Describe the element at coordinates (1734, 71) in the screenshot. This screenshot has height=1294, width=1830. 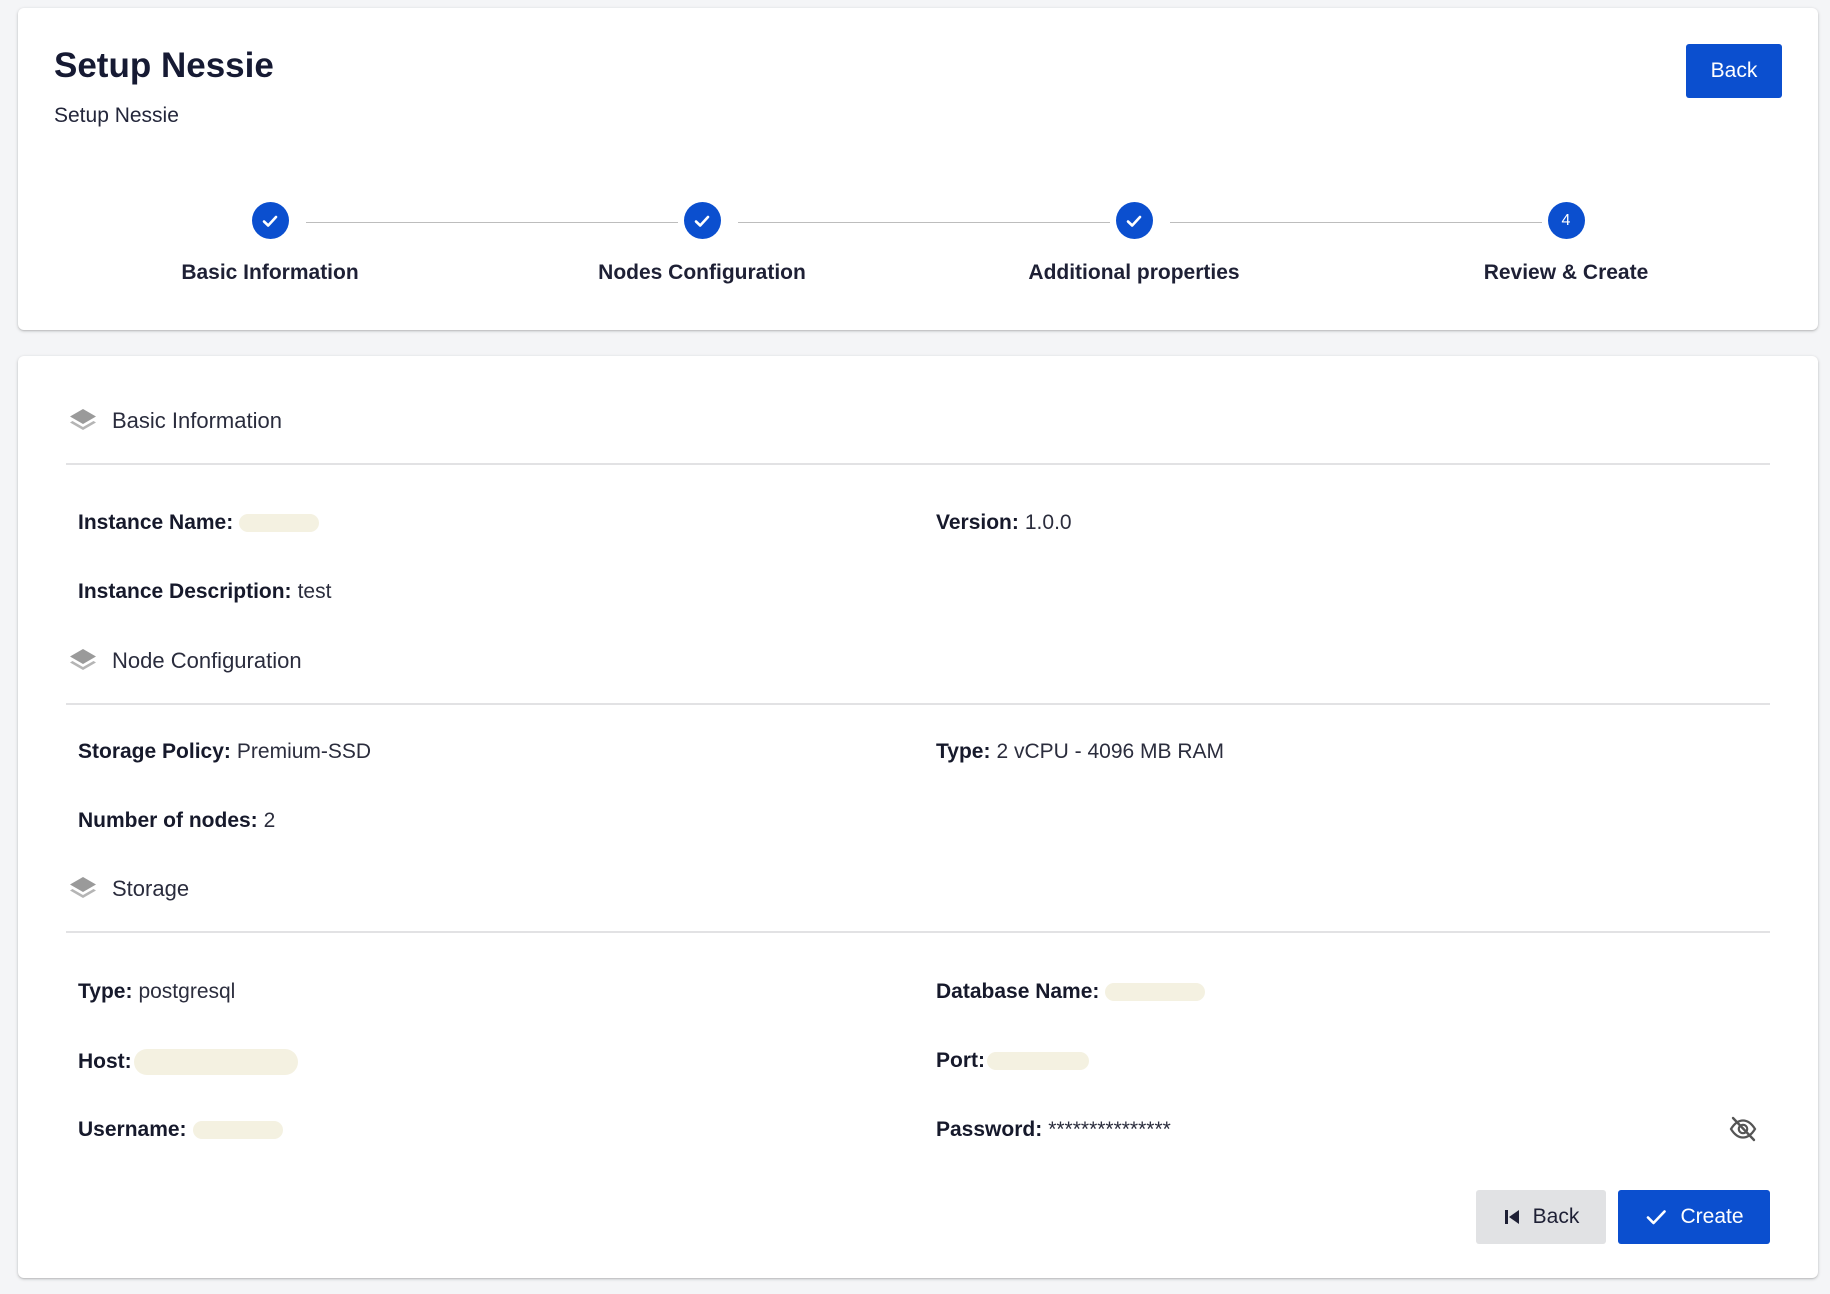
I see `header-back-button: Back` at that location.